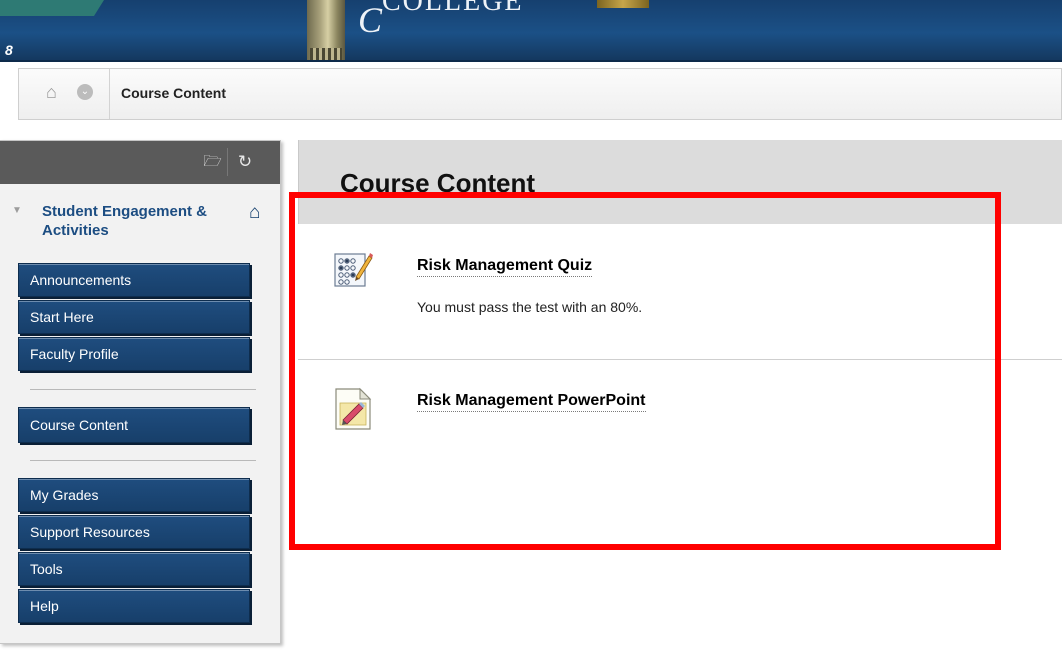 The height and width of the screenshot is (667, 1062). I want to click on sidebar-item-my-grades: My Grades, so click(134, 495).